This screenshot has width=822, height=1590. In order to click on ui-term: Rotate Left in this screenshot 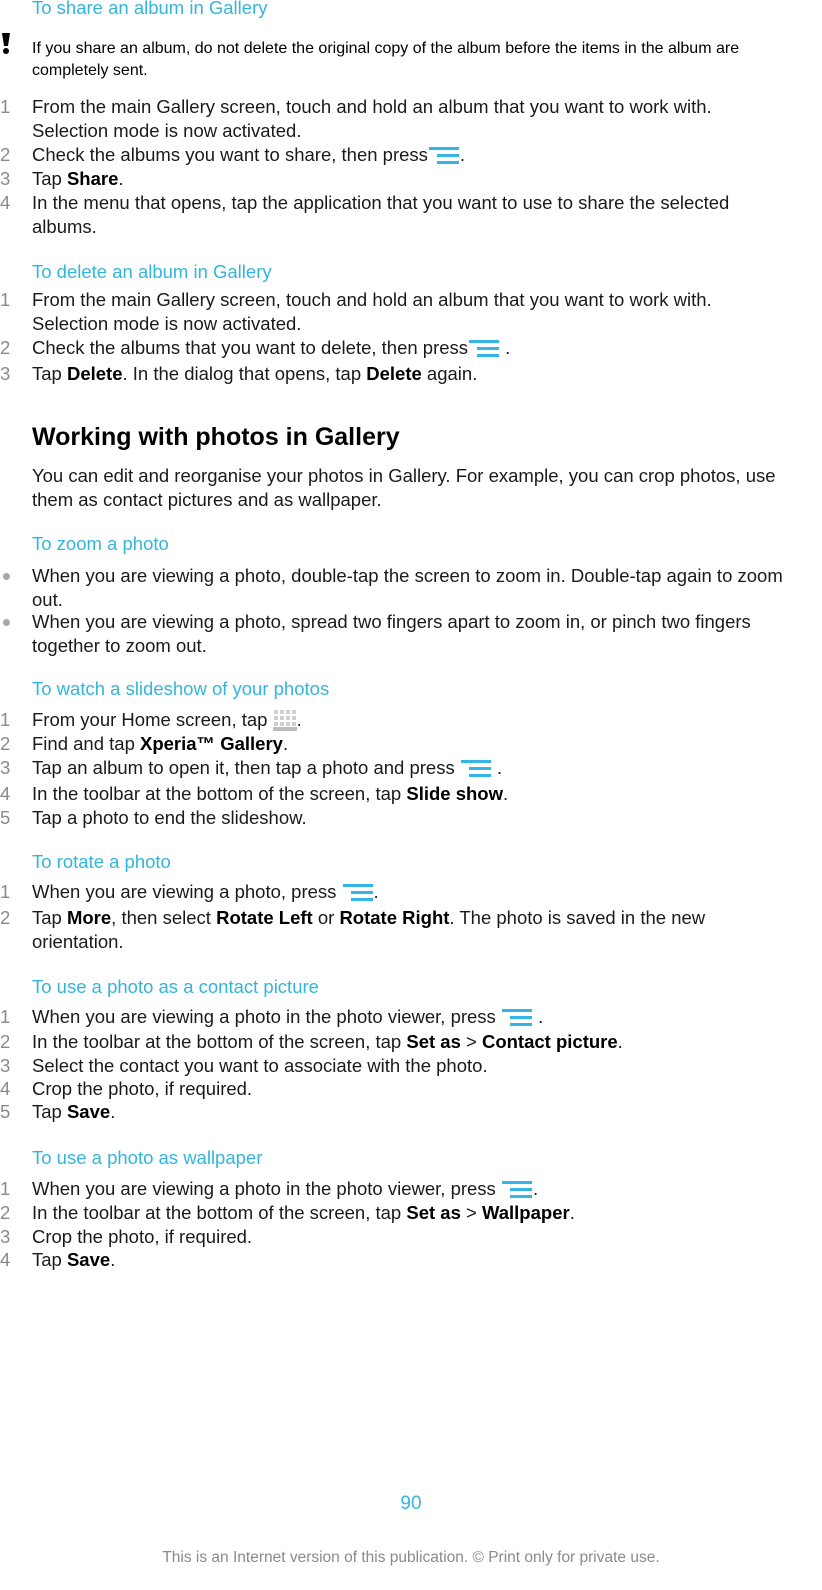, I will do `click(264, 917)`.